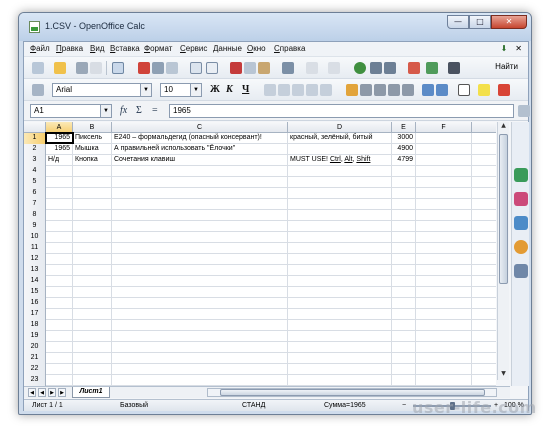 This screenshot has height=435, width=550. Describe the element at coordinates (200, 204) in the screenshot. I see `cell-c7` at that location.